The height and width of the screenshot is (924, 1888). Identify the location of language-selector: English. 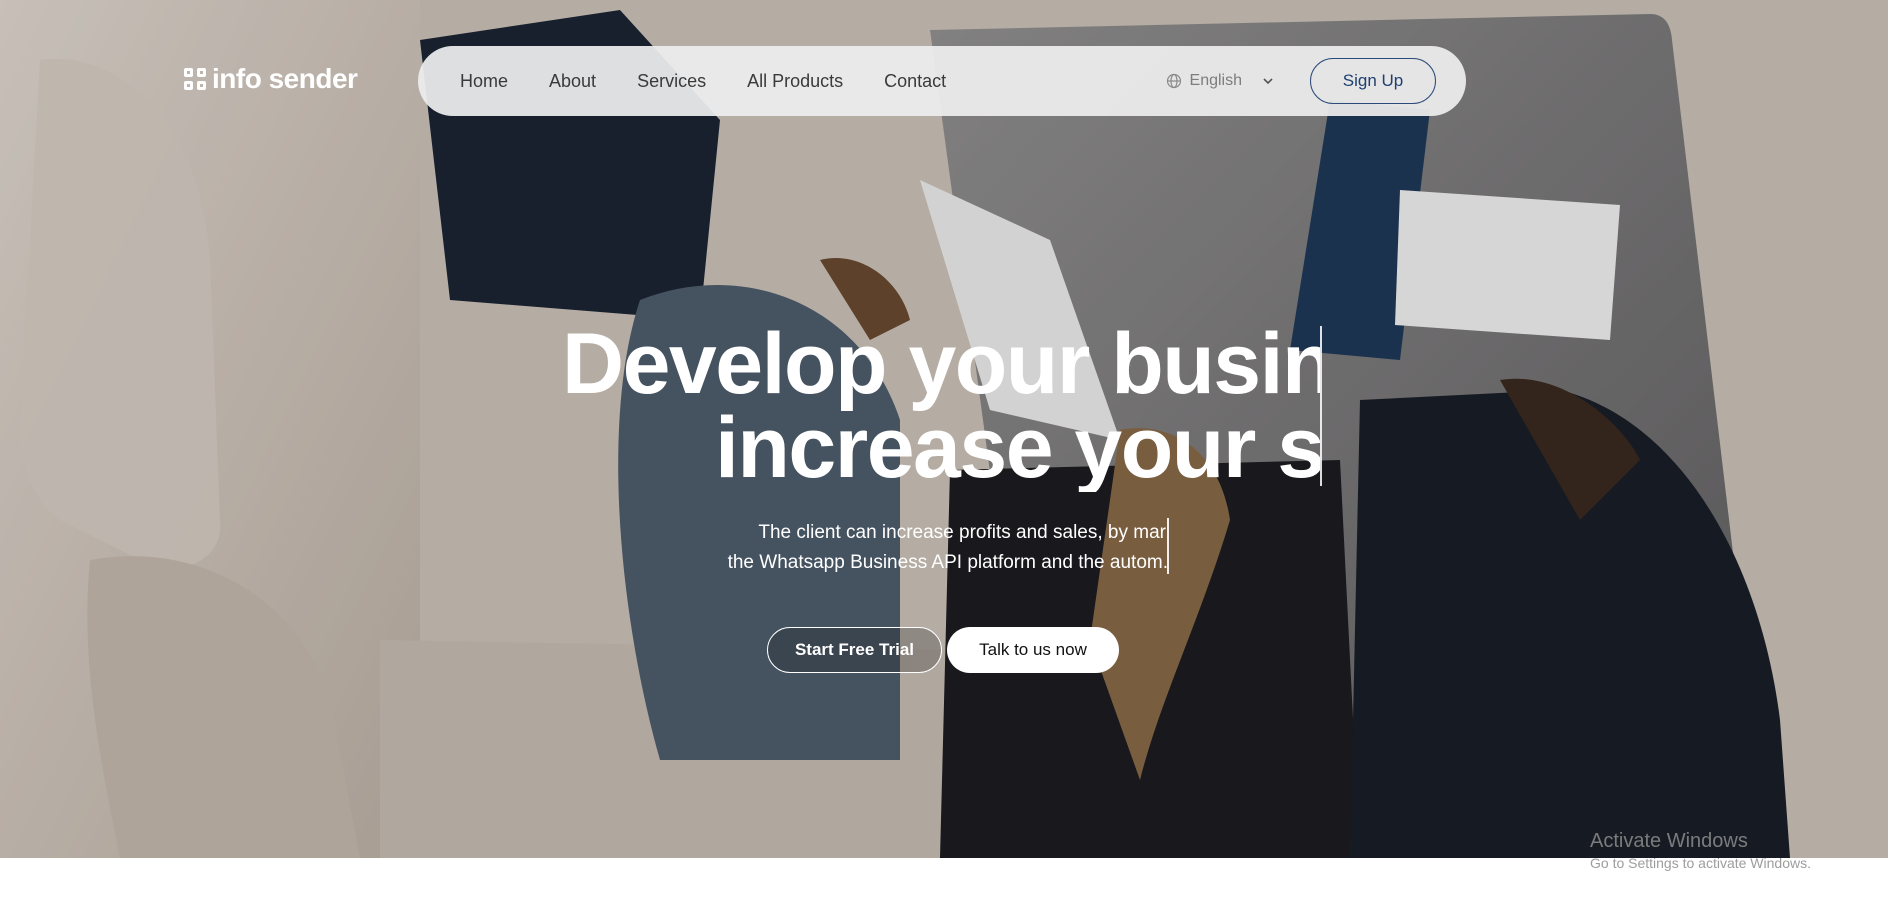
(1220, 81).